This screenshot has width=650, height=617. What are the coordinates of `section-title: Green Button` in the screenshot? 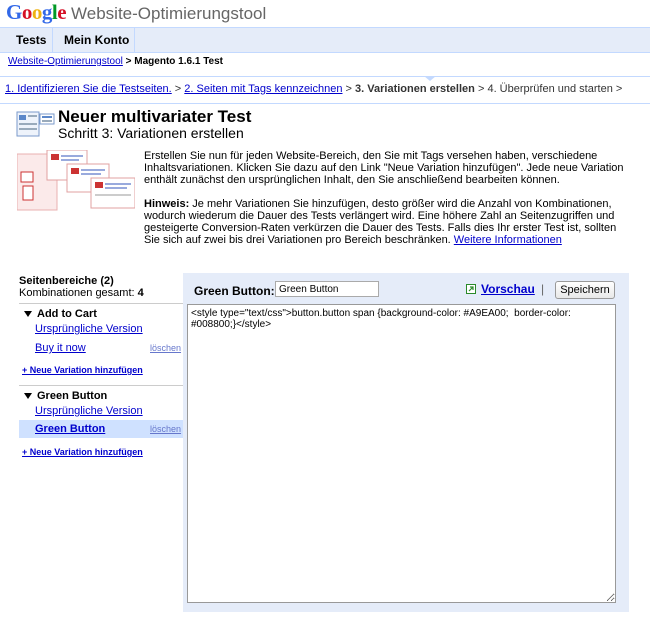 It's located at (72, 396).